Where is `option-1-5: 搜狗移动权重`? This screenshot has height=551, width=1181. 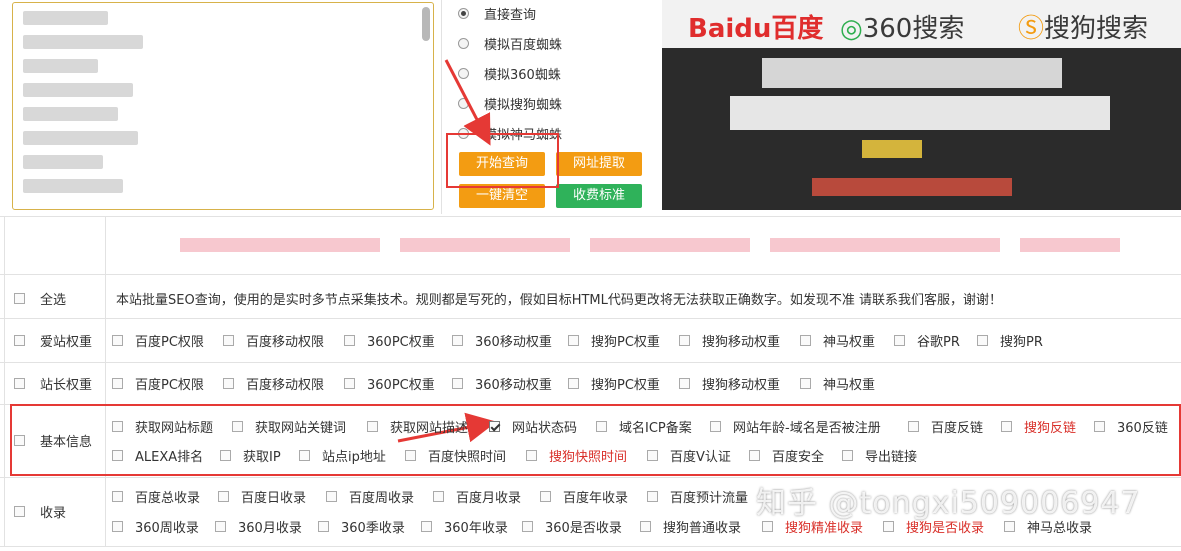 option-1-5: 搜狗移动权重 is located at coordinates (730, 383).